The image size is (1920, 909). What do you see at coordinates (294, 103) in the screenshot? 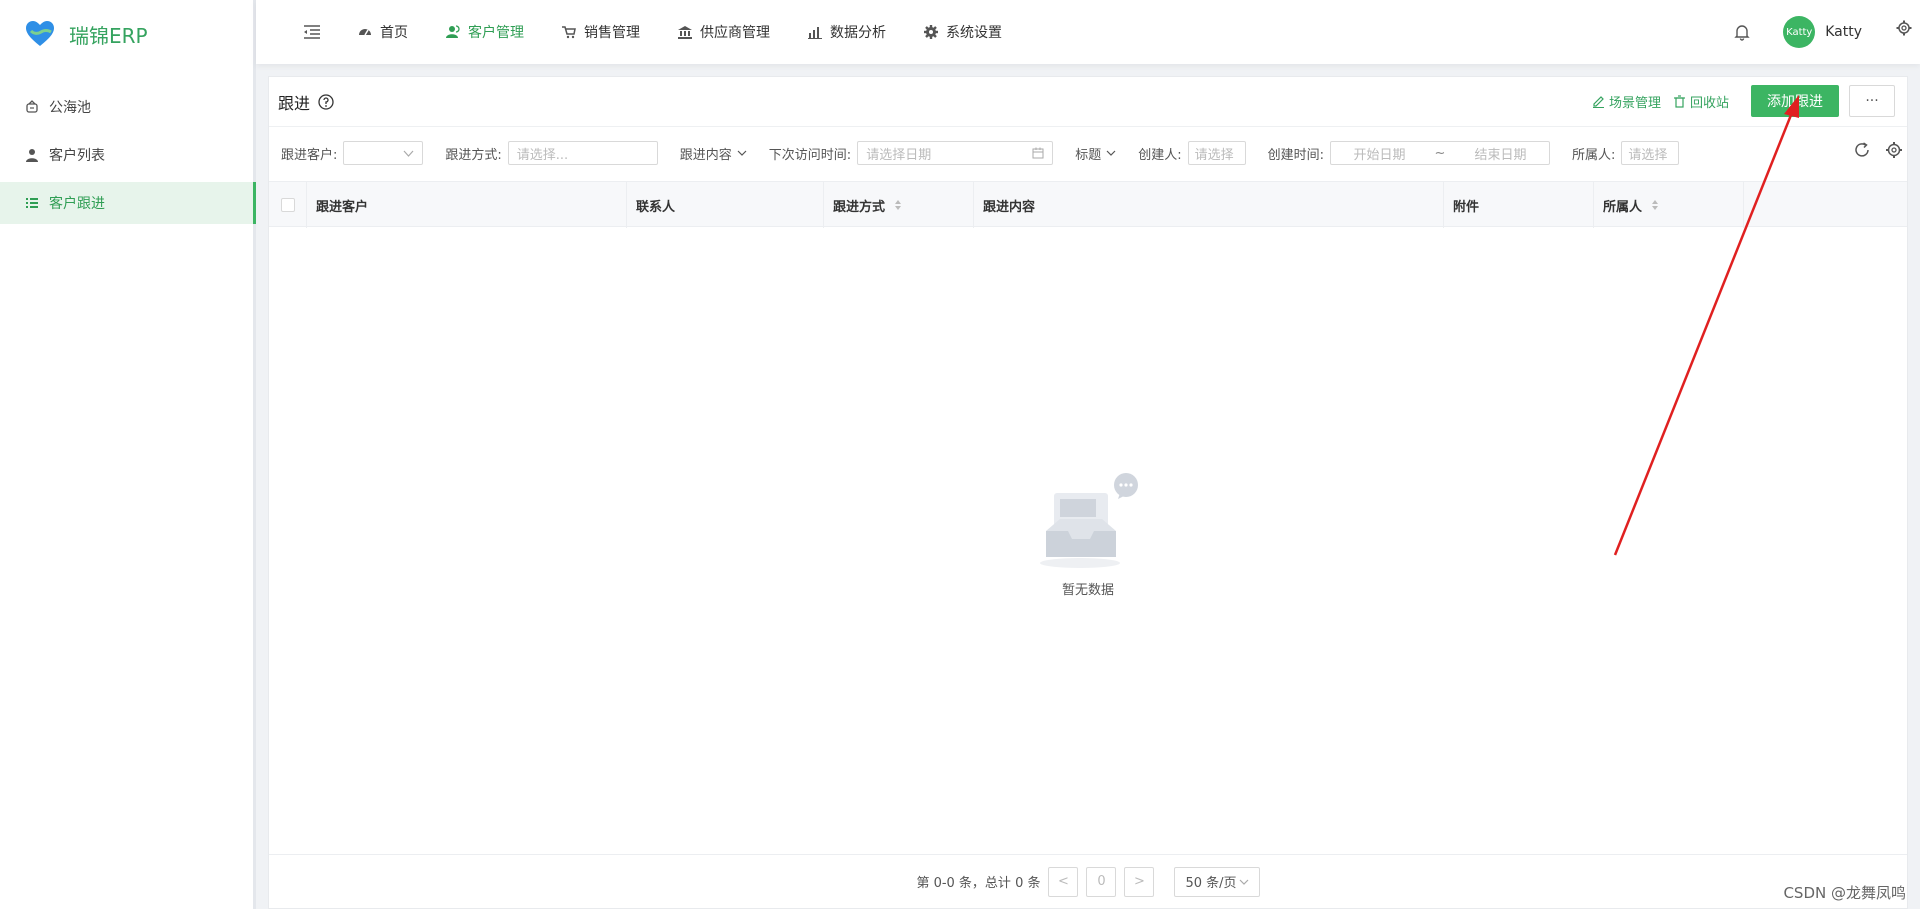
I see `page-title: 跟进` at bounding box center [294, 103].